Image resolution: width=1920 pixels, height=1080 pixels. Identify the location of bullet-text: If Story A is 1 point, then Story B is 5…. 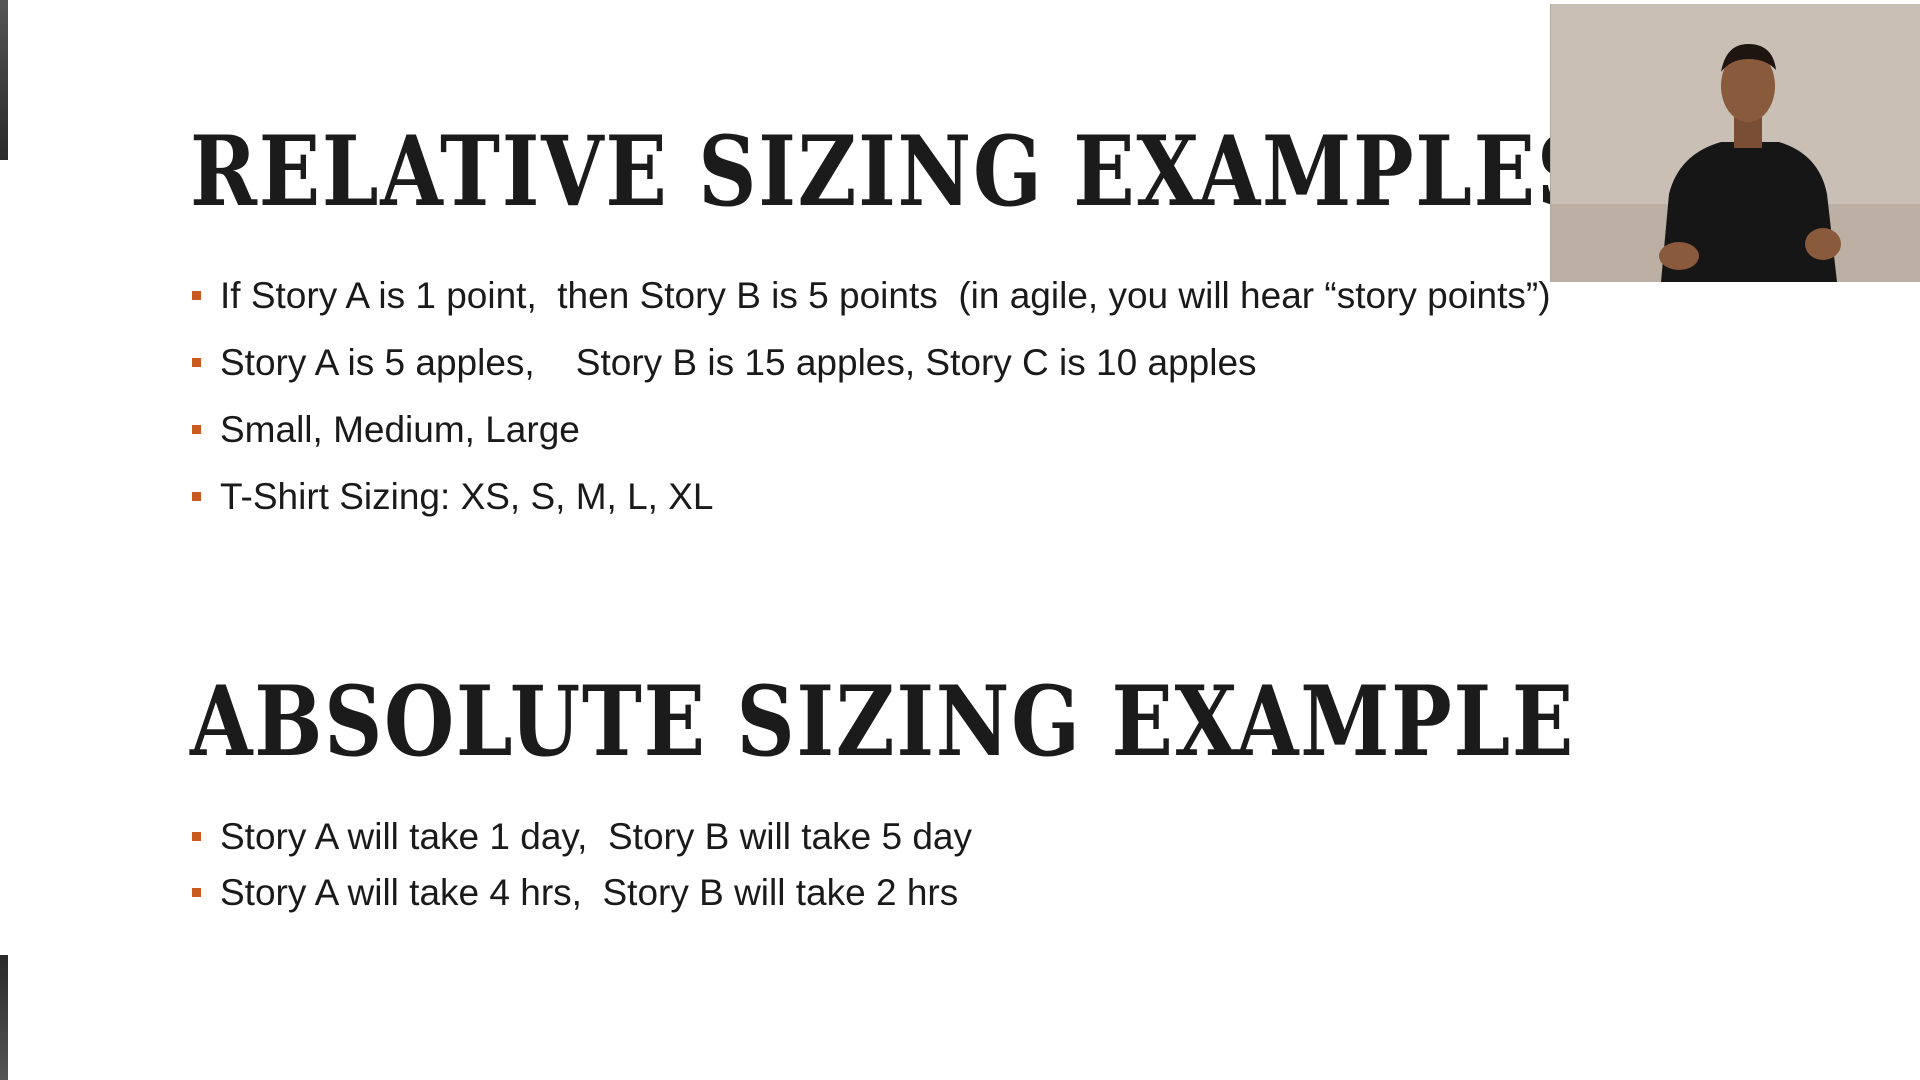
(885, 295).